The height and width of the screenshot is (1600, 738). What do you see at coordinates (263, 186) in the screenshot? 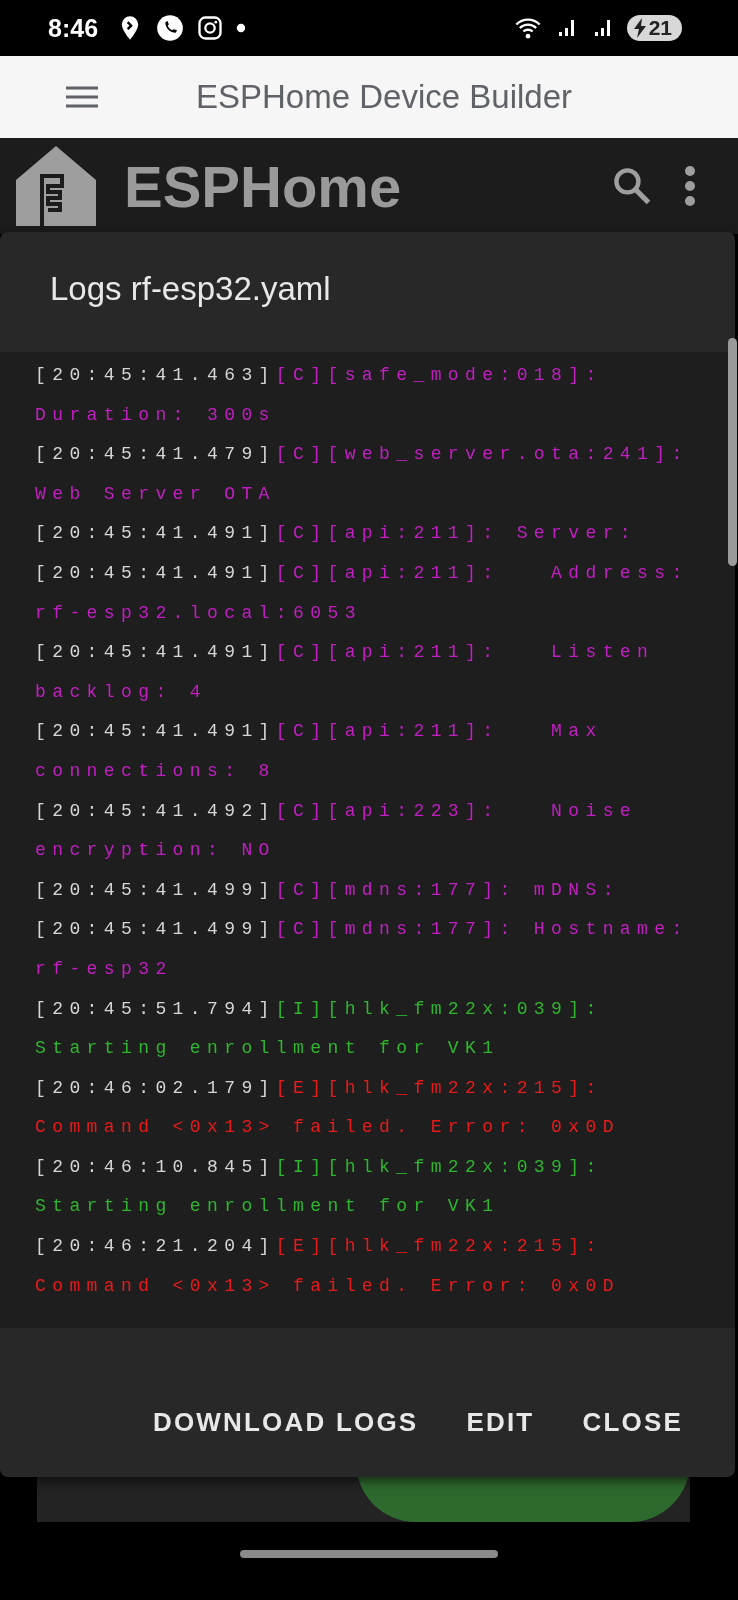
I see `brand-name: ESPHome` at bounding box center [263, 186].